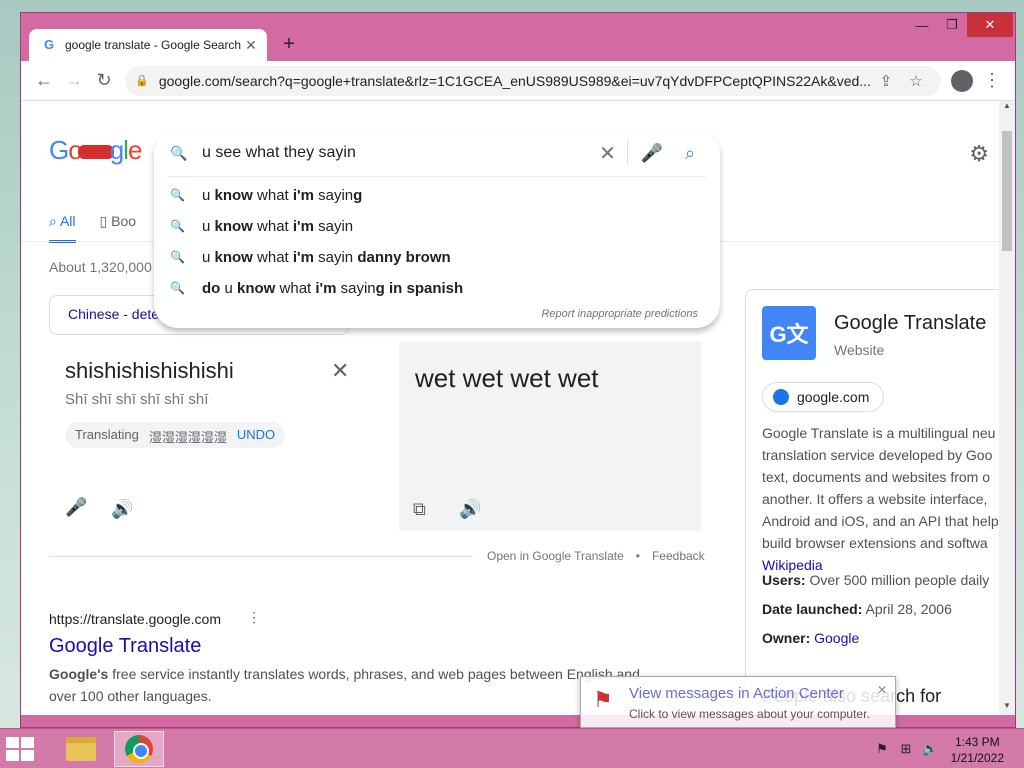 The height and width of the screenshot is (768, 1024). Describe the element at coordinates (512, 748) in the screenshot. I see `taskbar: ⚑ ⊞ 🔈 1:43 PM 1/21/2022` at that location.